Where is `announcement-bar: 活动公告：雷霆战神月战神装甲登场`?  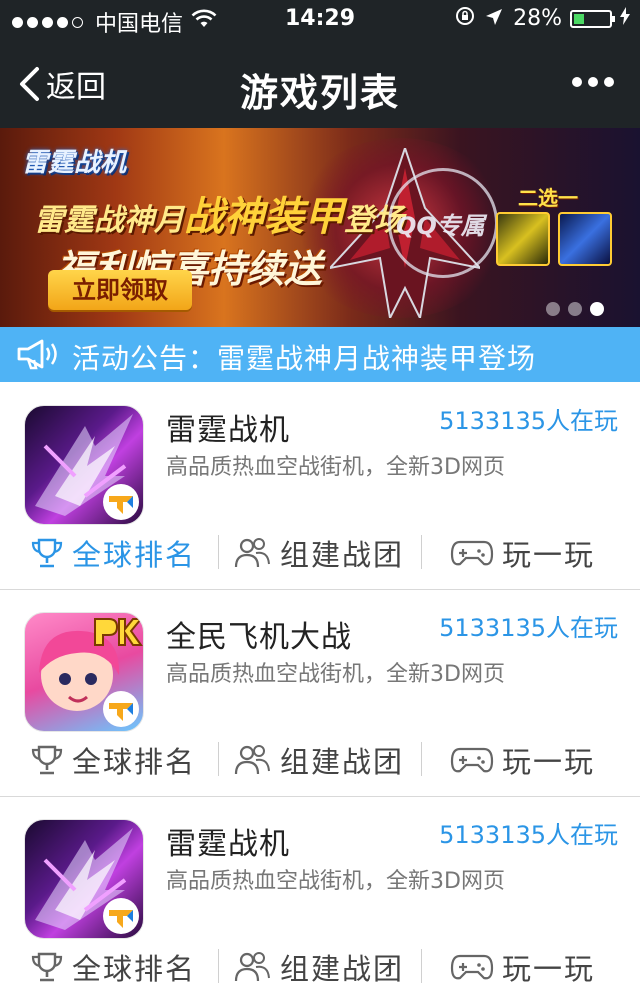 announcement-bar: 活动公告：雷霆战神月战神装甲登场 is located at coordinates (320, 354).